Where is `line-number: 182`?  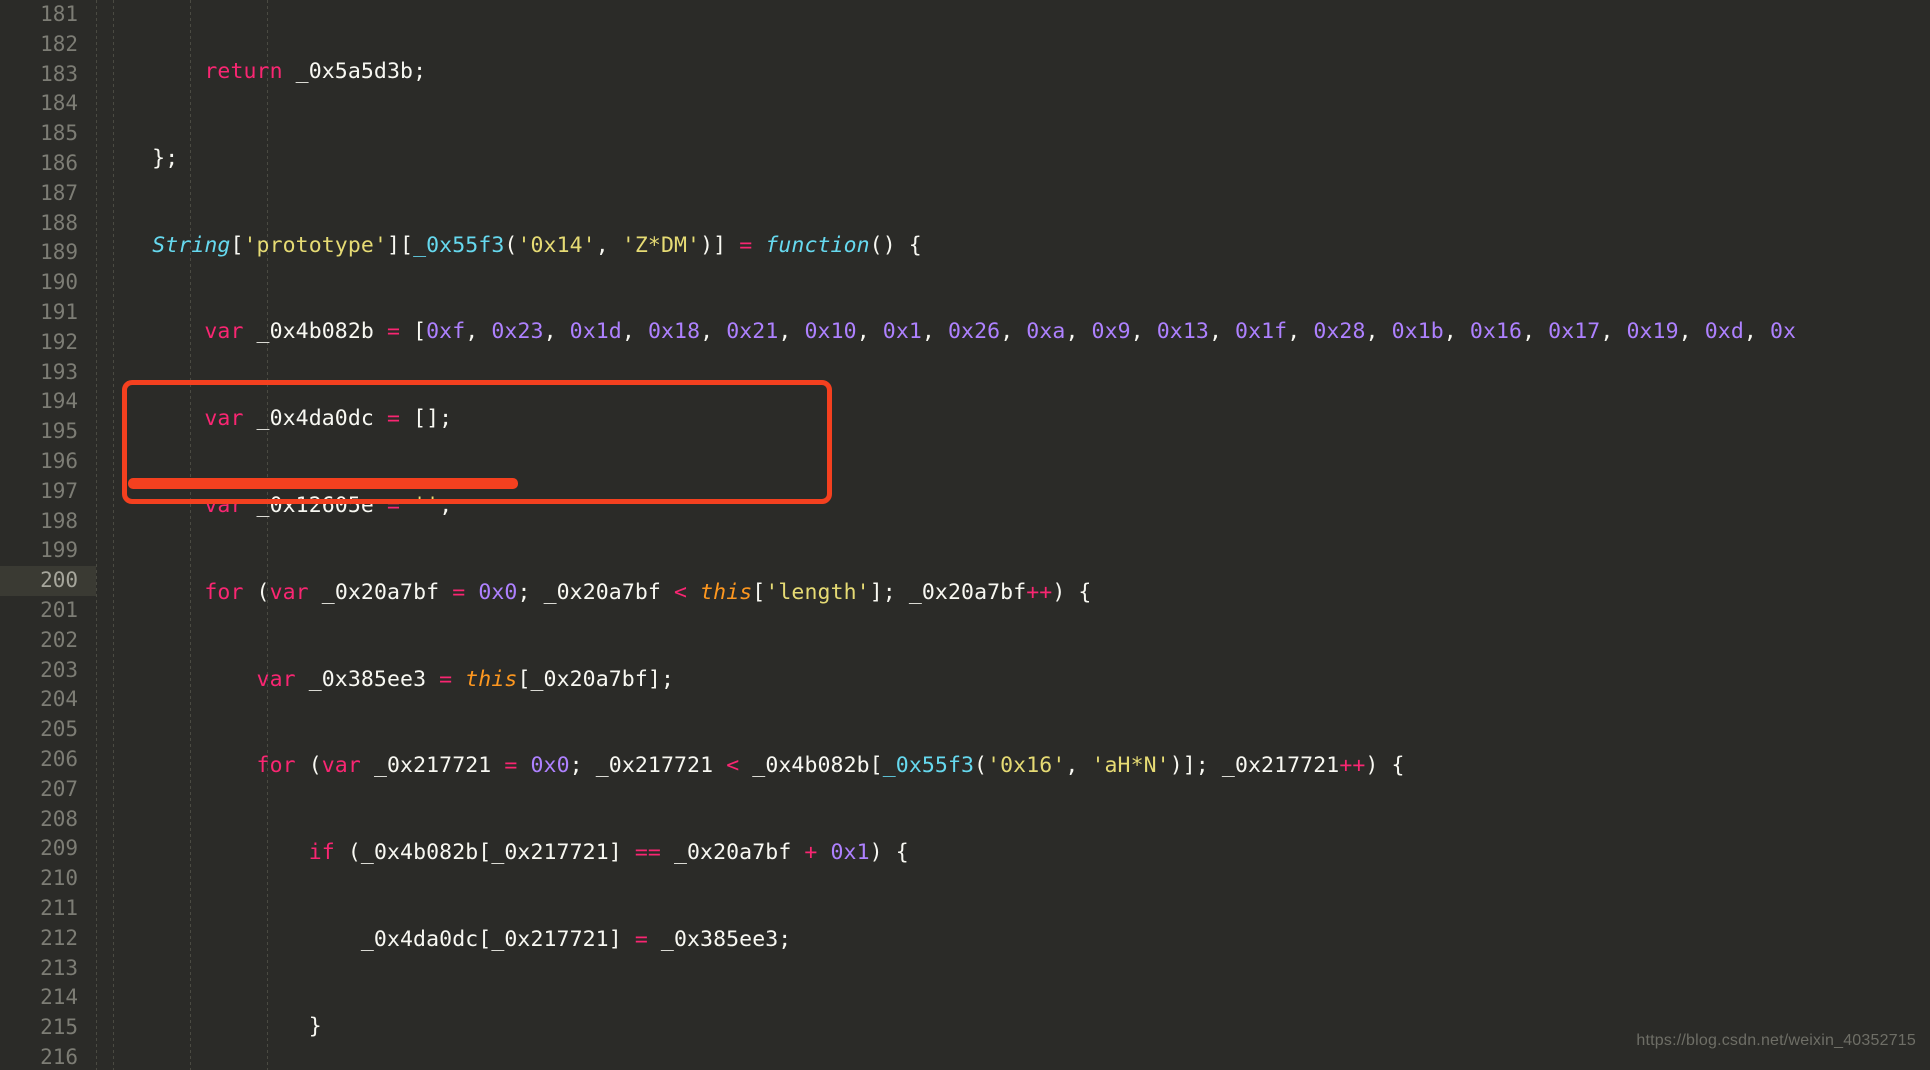
line-number: 182 is located at coordinates (48, 45).